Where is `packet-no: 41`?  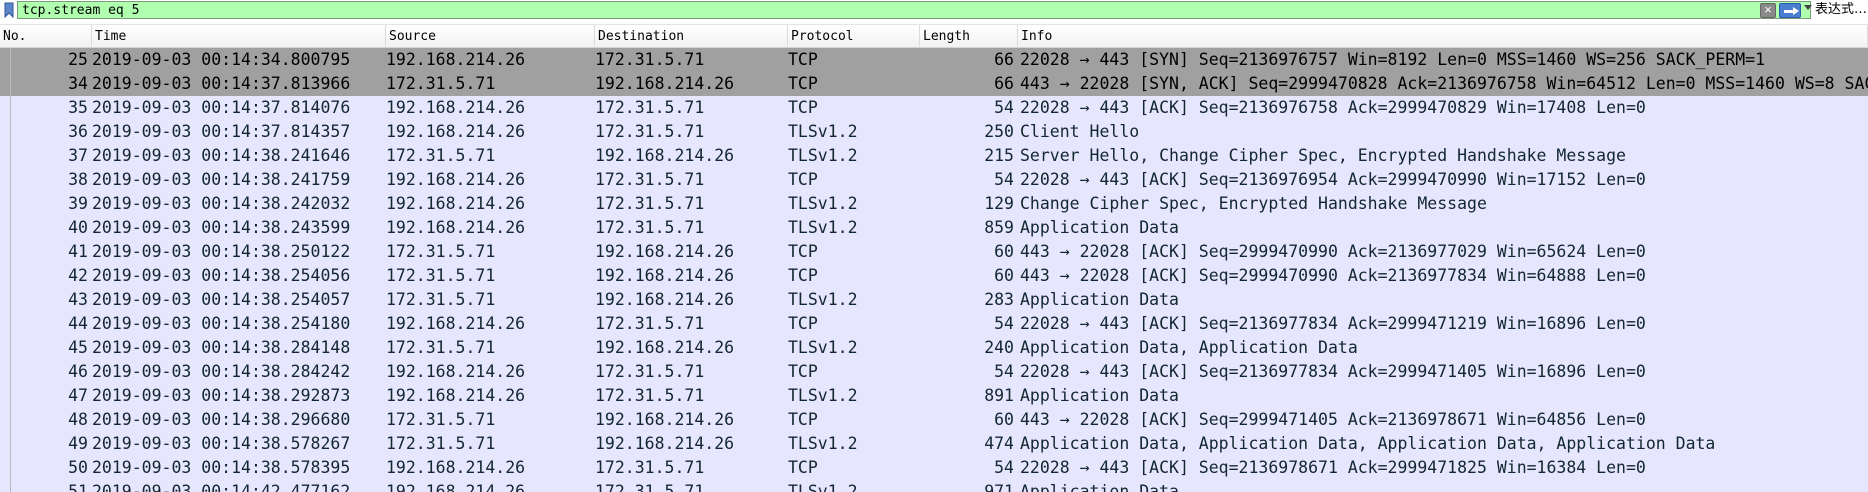 packet-no: 41 is located at coordinates (78, 251).